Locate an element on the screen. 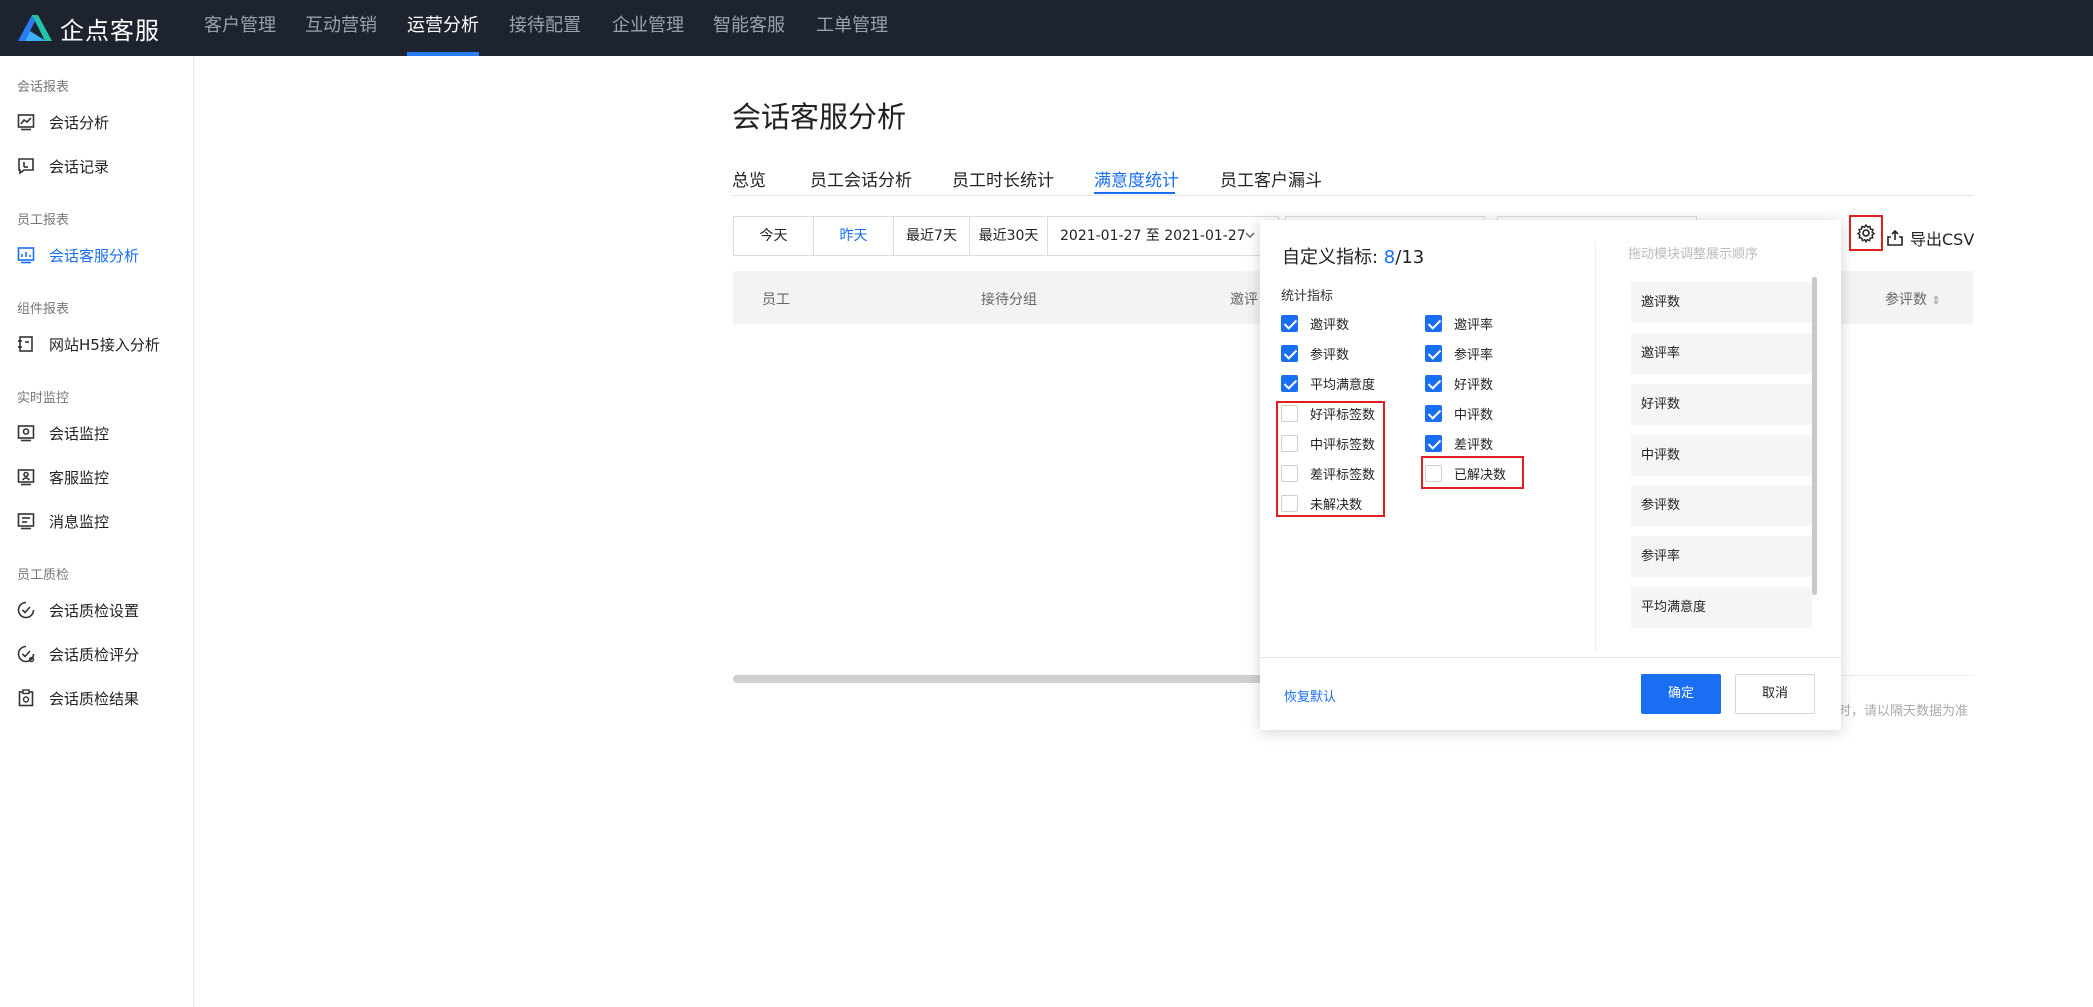 Image resolution: width=2093 pixels, height=1007 pixels. sidebar-item-h5-analysis: 网站H5接入分析 is located at coordinates (88, 344).